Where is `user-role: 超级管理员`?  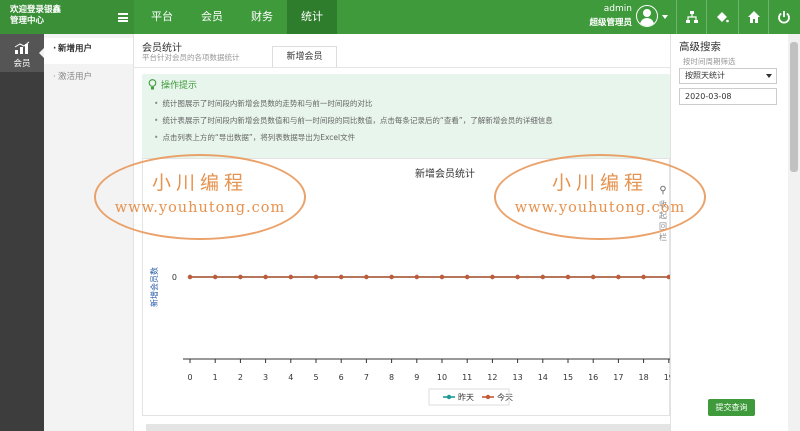 user-role: 超级管理员 is located at coordinates (610, 23).